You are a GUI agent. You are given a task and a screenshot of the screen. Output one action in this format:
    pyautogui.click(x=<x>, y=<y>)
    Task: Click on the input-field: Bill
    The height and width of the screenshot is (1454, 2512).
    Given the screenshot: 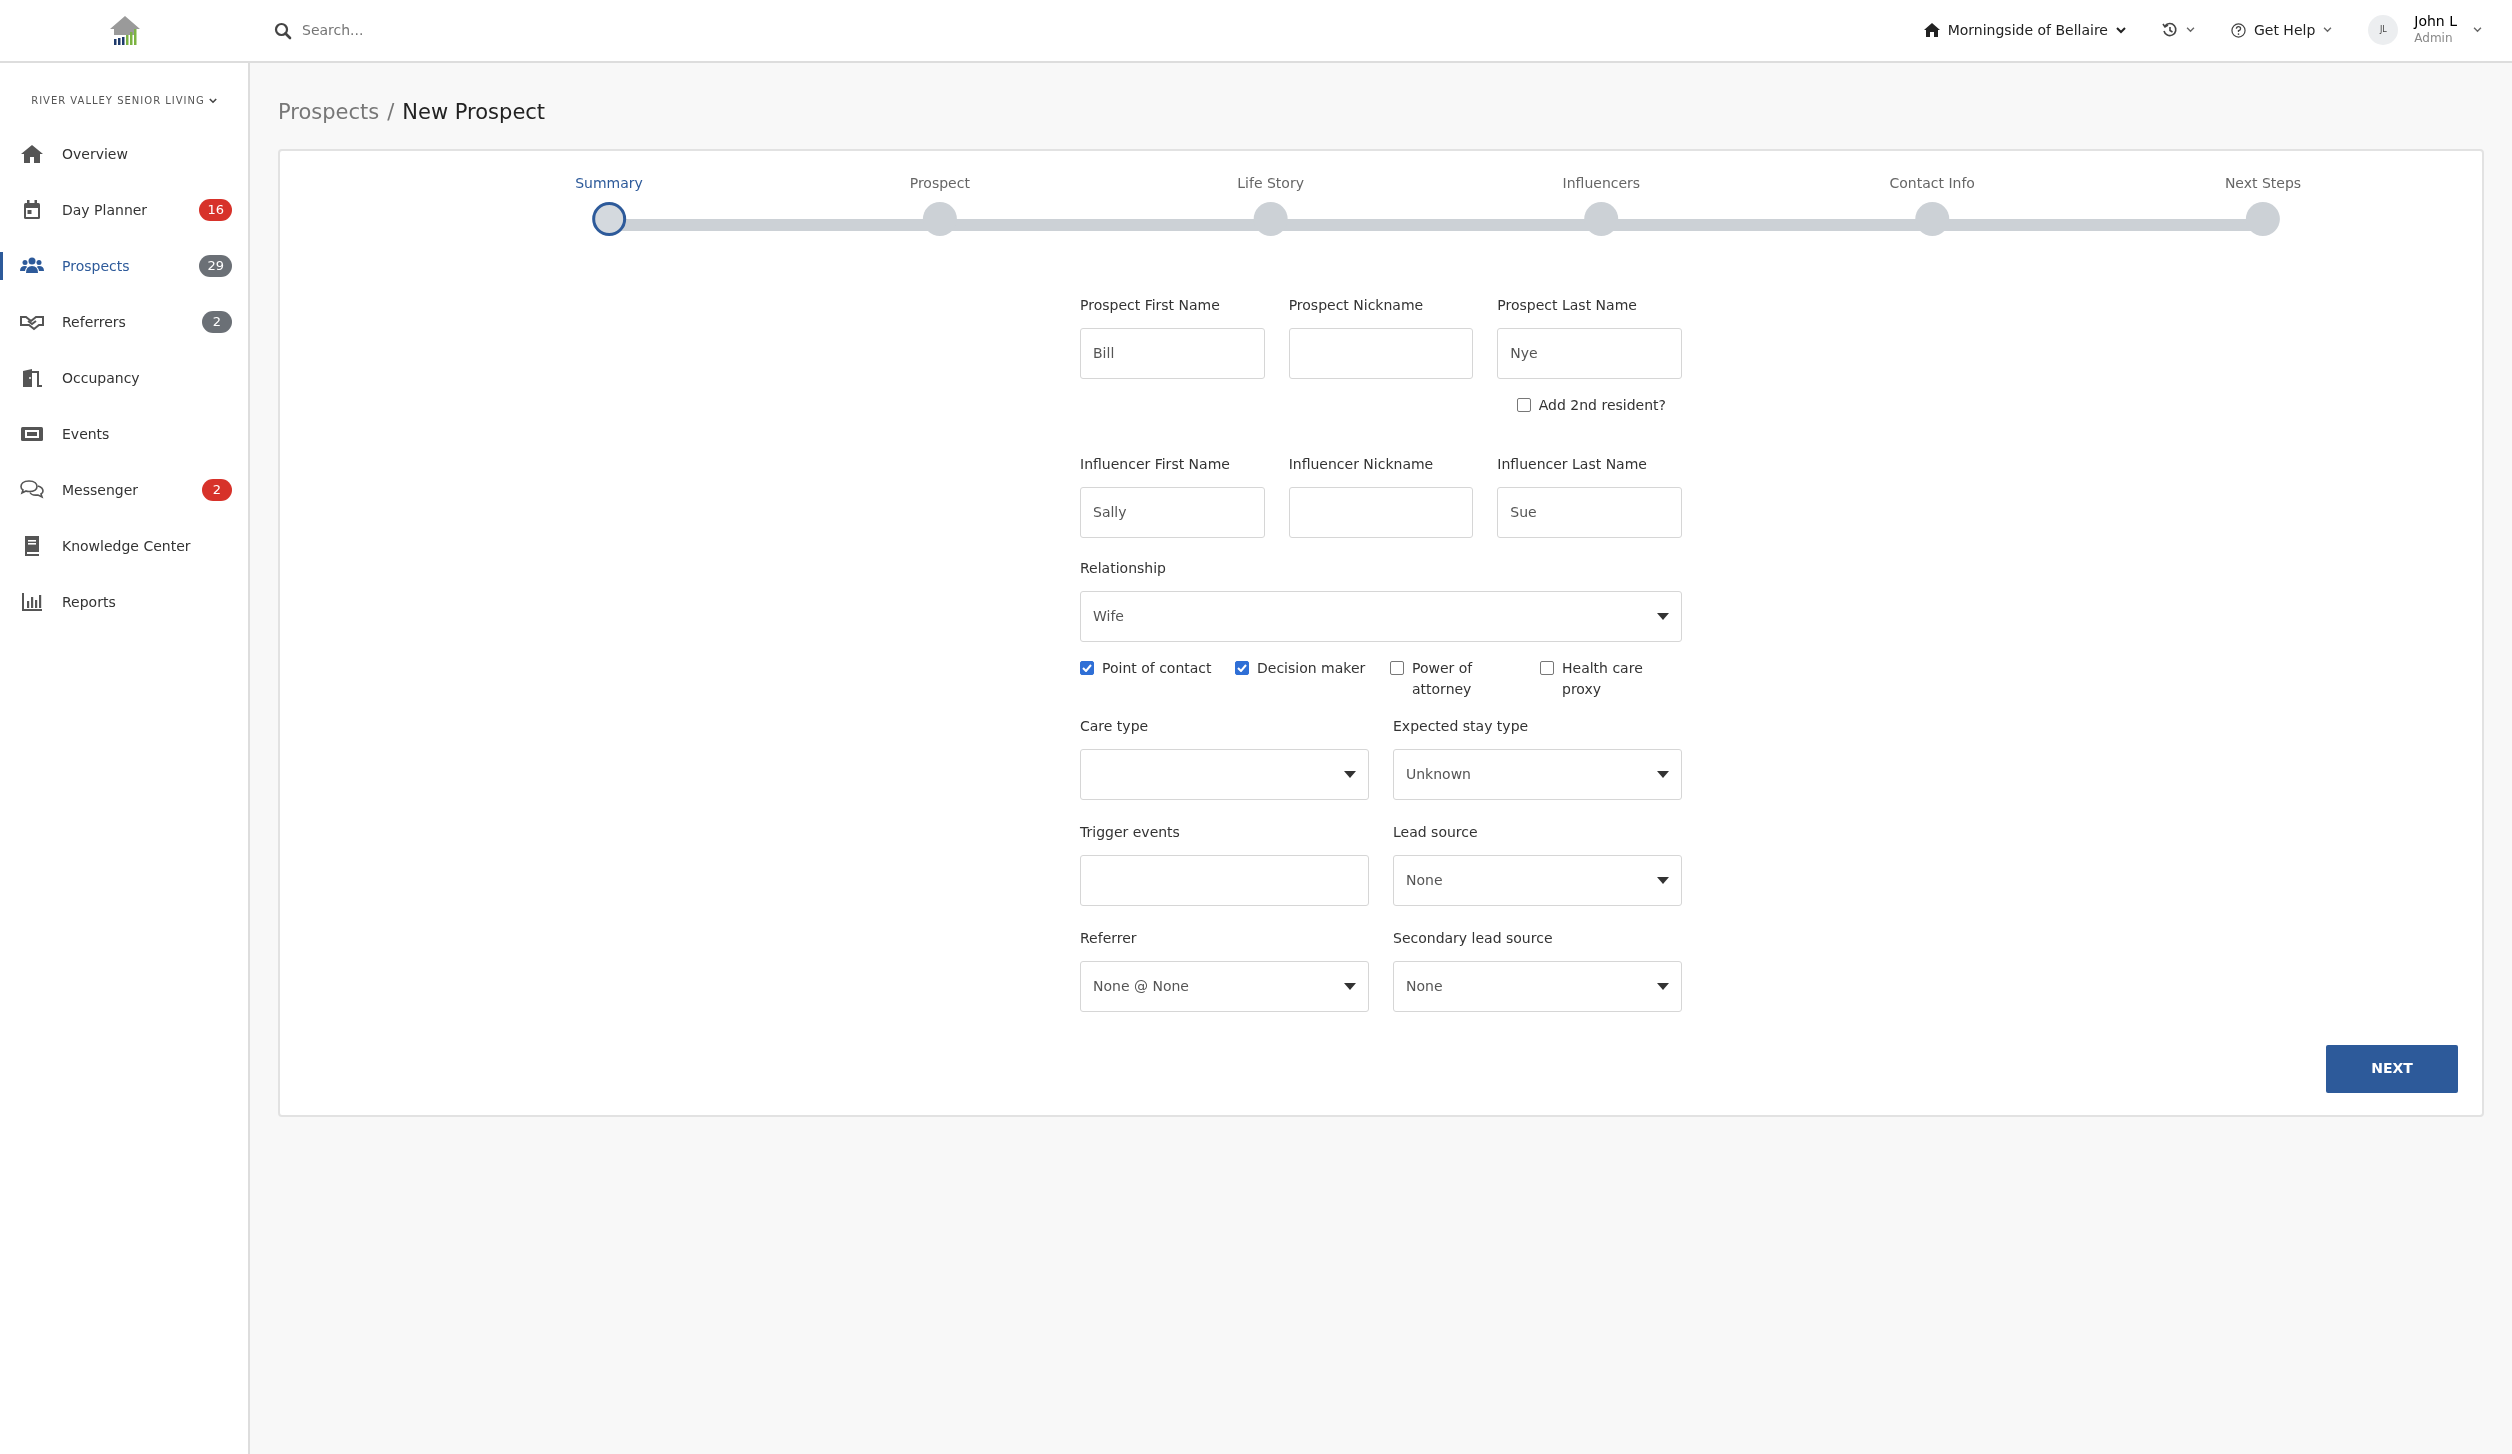 What is the action you would take?
    pyautogui.click(x=1172, y=353)
    